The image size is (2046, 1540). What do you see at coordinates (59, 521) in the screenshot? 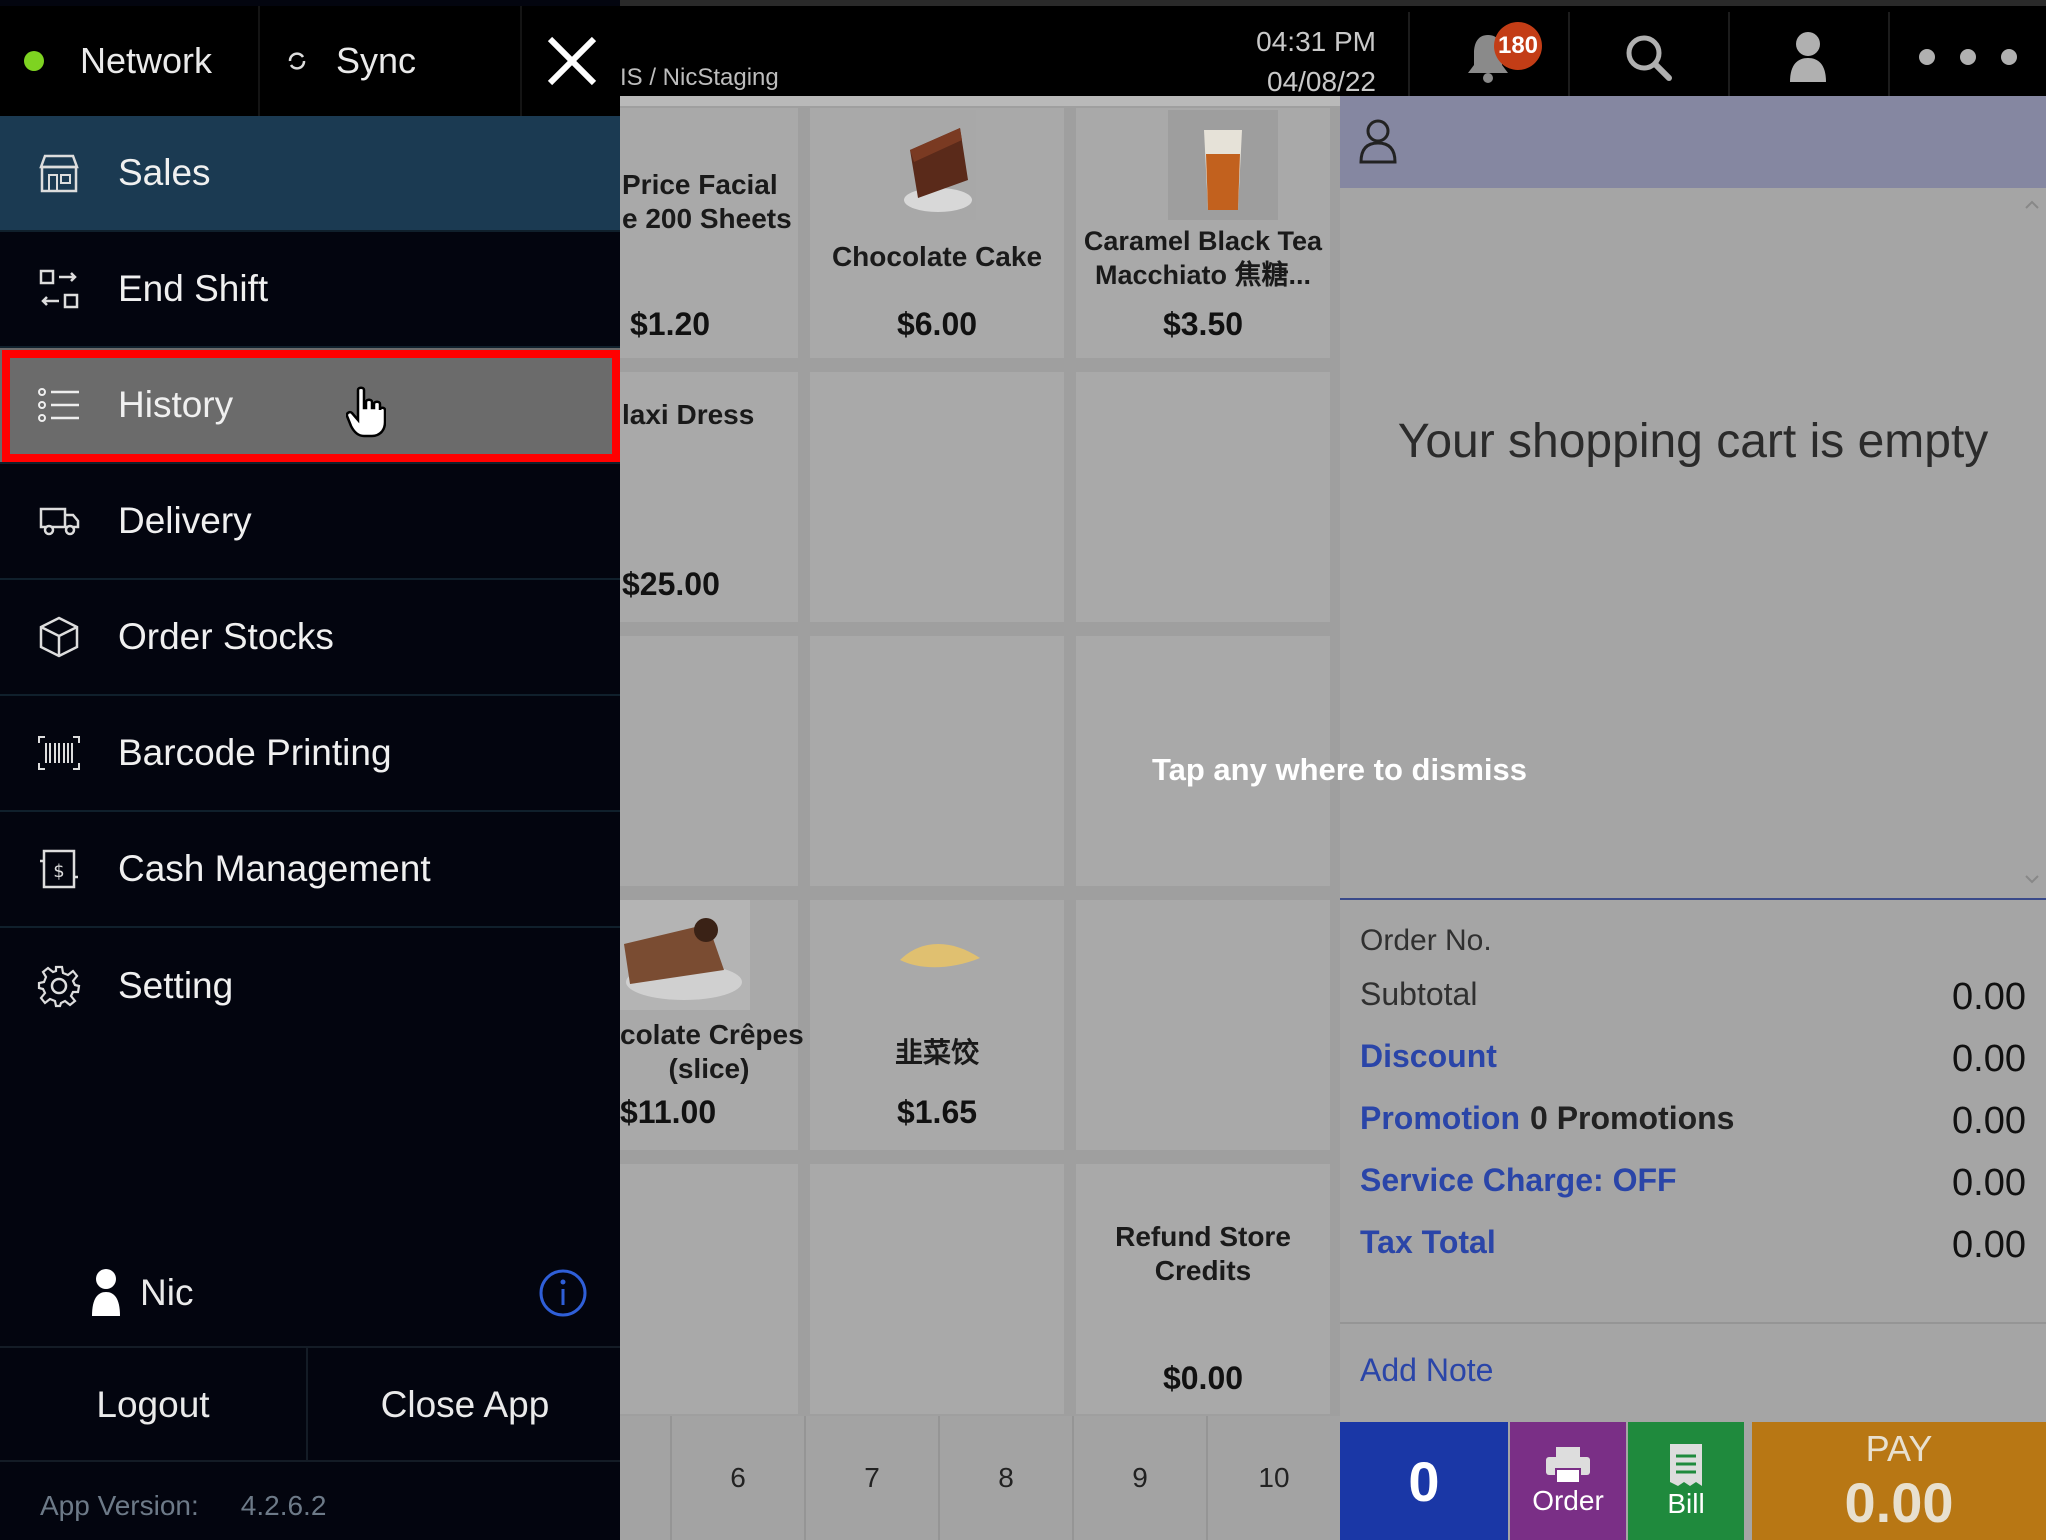
I see `truck-icon` at bounding box center [59, 521].